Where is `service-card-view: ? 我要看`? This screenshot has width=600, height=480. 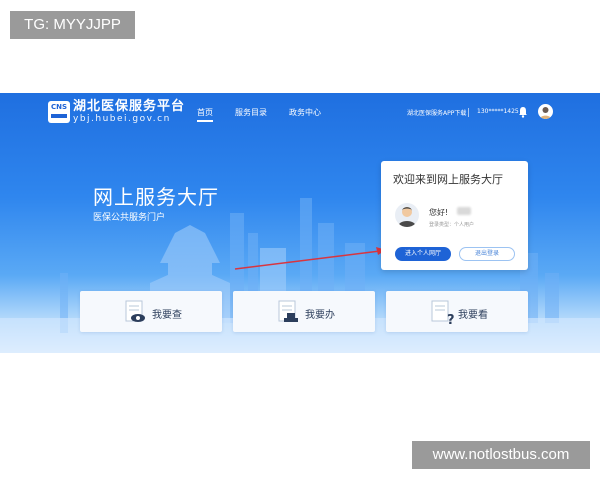 service-card-view: ? 我要看 is located at coordinates (457, 311).